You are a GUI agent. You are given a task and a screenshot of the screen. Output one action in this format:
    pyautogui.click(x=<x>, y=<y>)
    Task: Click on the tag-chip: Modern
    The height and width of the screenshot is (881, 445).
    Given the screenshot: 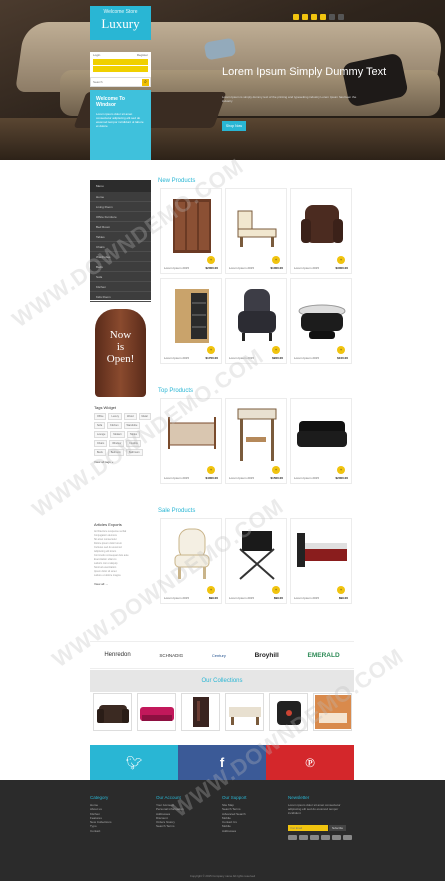 What is the action you would take?
    pyautogui.click(x=117, y=434)
    